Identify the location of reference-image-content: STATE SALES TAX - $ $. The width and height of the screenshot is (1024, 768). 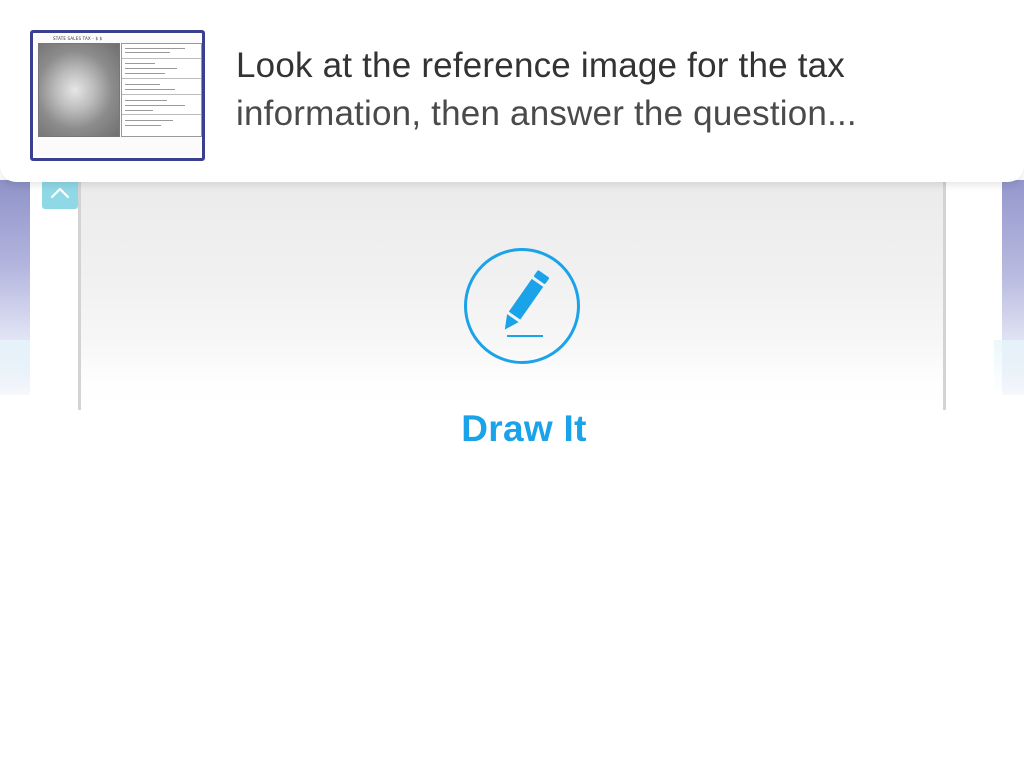
(118, 95).